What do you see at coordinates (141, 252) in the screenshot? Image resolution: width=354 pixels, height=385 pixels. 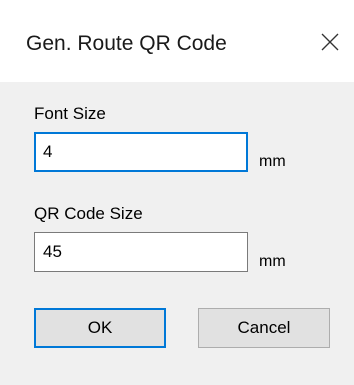 I see `qr-code-size-input` at bounding box center [141, 252].